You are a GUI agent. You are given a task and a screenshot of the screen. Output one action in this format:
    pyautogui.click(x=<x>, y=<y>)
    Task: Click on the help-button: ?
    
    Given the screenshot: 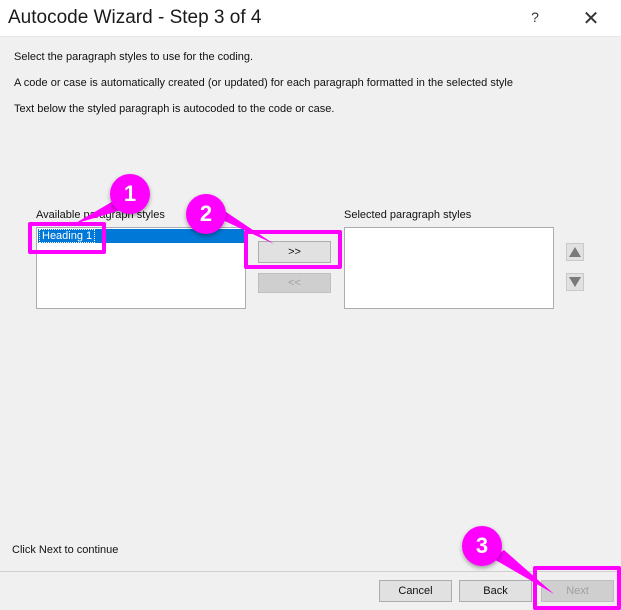 What is the action you would take?
    pyautogui.click(x=535, y=17)
    